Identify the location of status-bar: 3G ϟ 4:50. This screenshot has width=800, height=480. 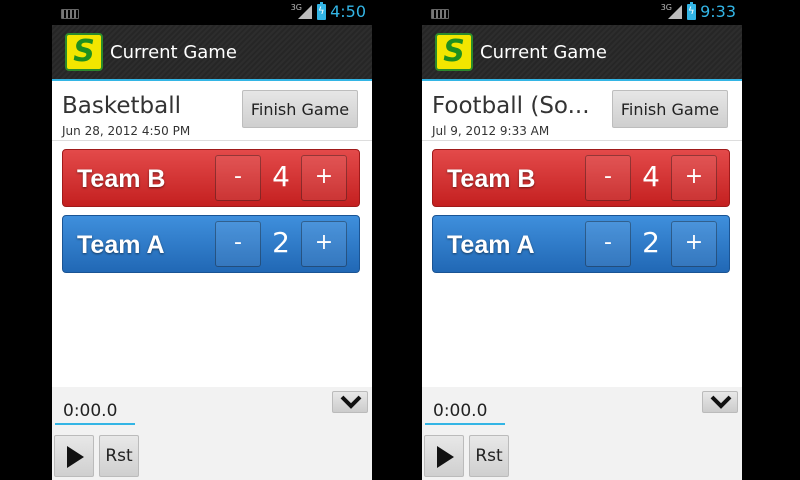
(212, 12).